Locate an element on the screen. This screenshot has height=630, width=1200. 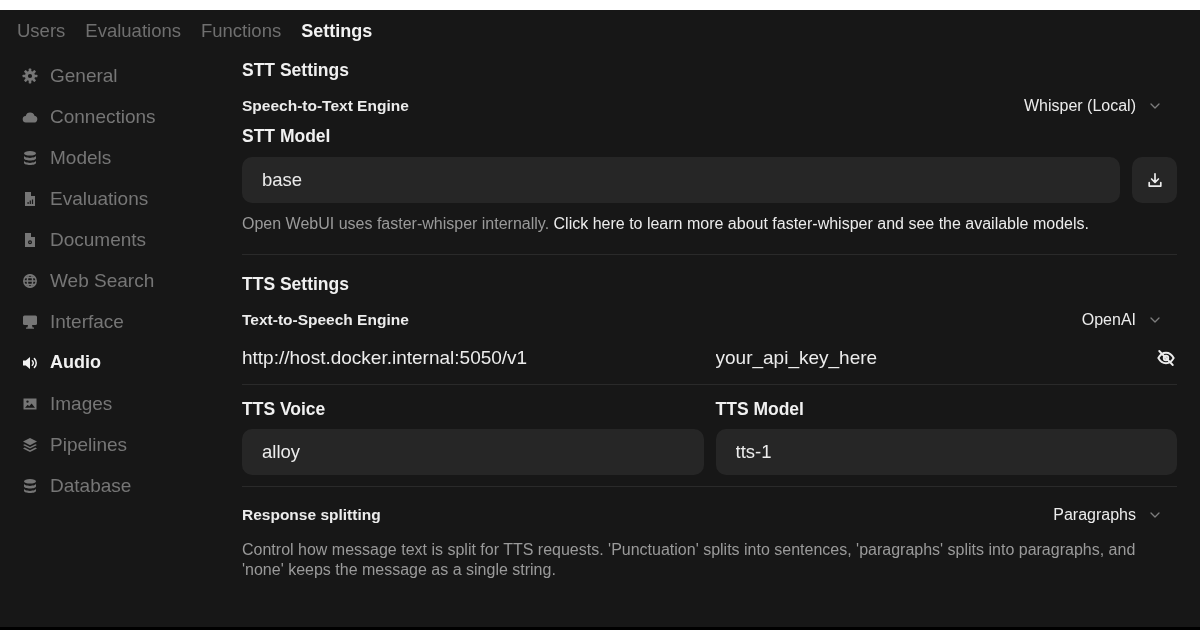
field-label: TTS Voice is located at coordinates (284, 409).